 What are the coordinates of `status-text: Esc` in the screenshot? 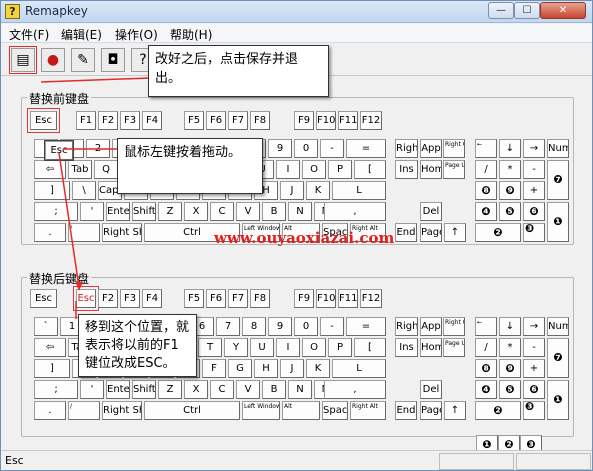 It's located at (14, 460).